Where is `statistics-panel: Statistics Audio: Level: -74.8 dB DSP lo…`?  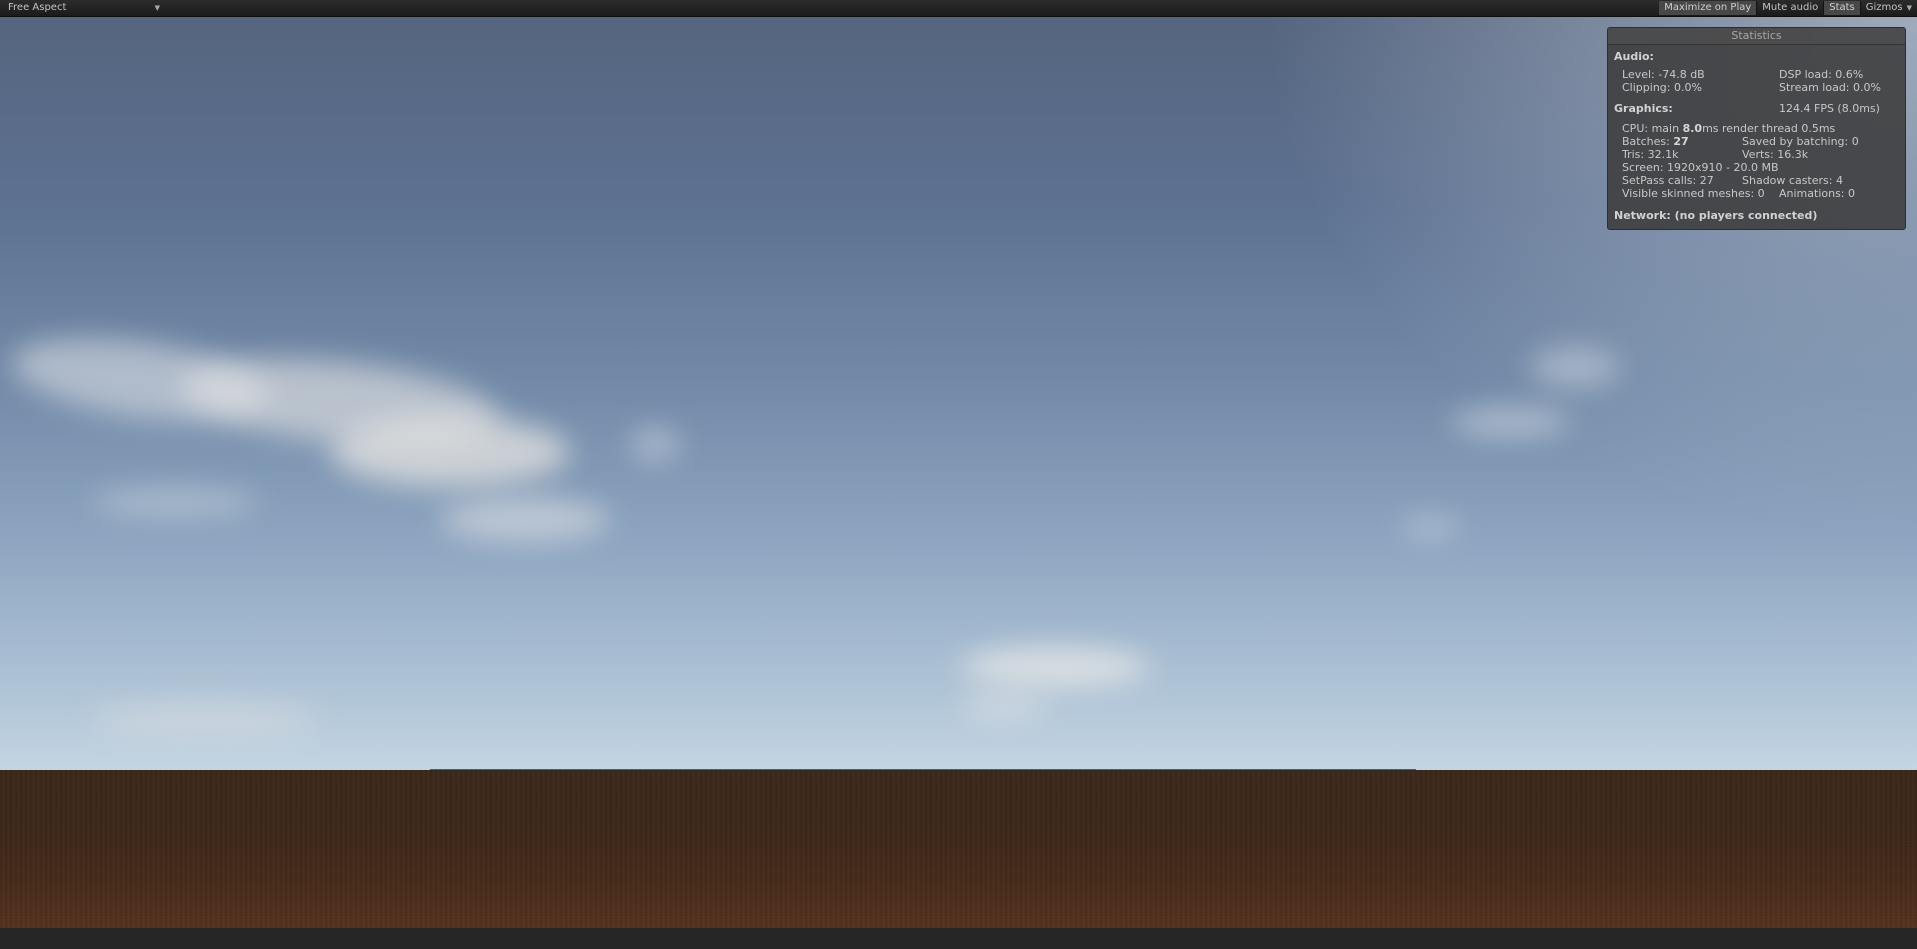 statistics-panel: Statistics Audio: Level: -74.8 dB DSP lo… is located at coordinates (1756, 128).